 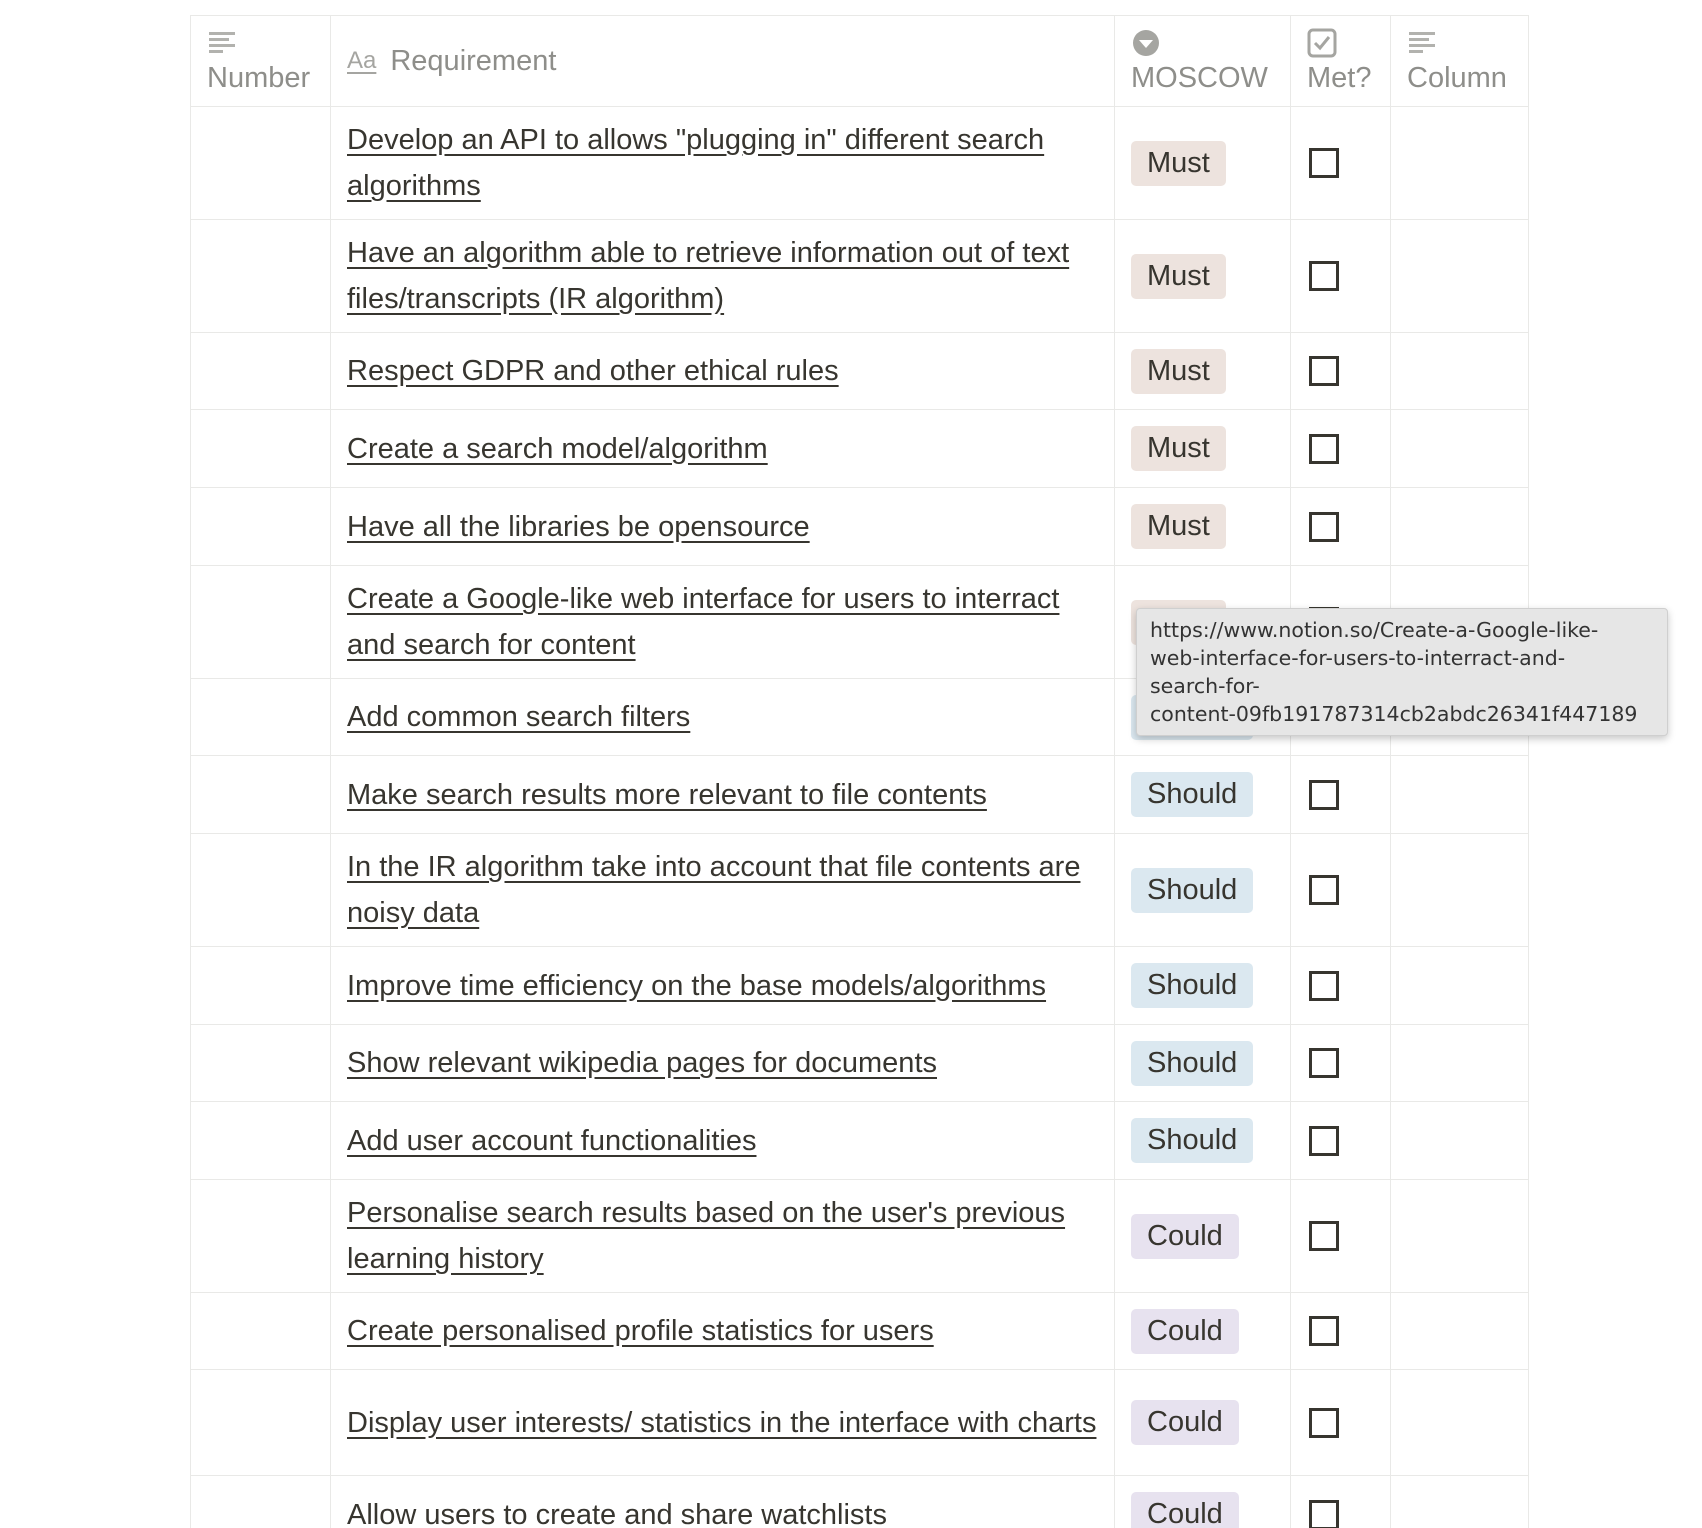 What do you see at coordinates (557, 449) in the screenshot?
I see `requirement-page-link: Create a search model/algorithm` at bounding box center [557, 449].